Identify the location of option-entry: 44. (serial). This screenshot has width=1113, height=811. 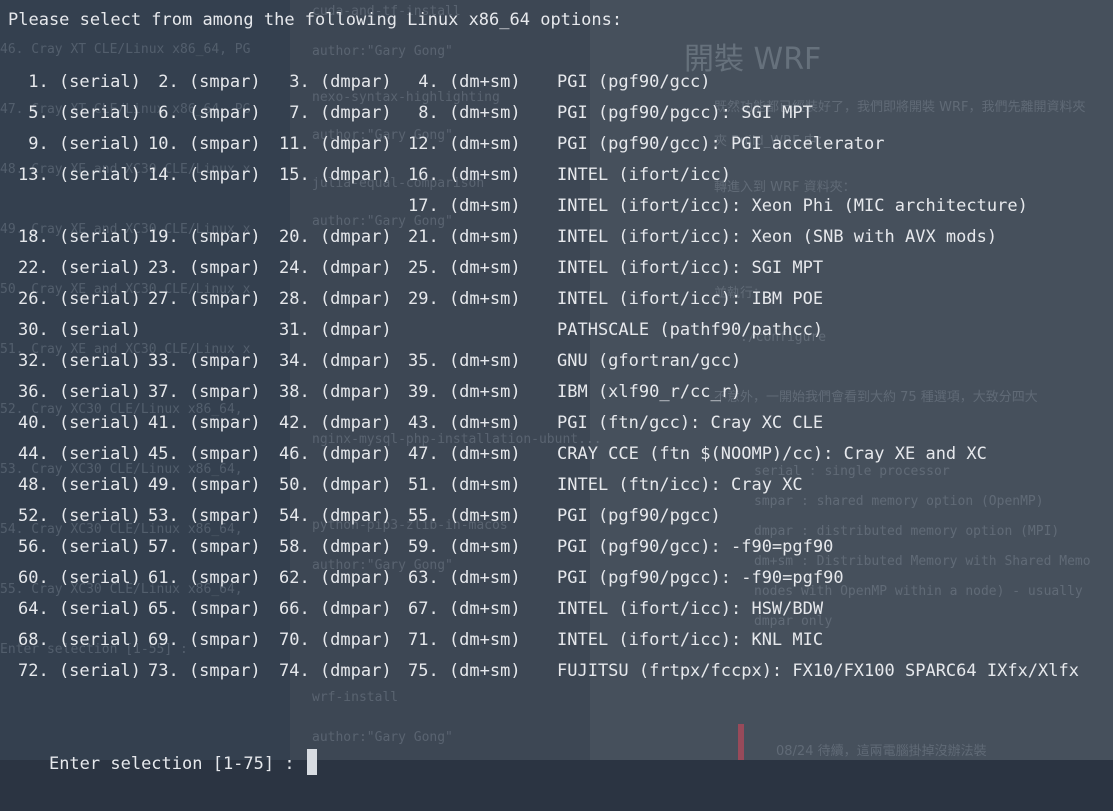
(79, 454).